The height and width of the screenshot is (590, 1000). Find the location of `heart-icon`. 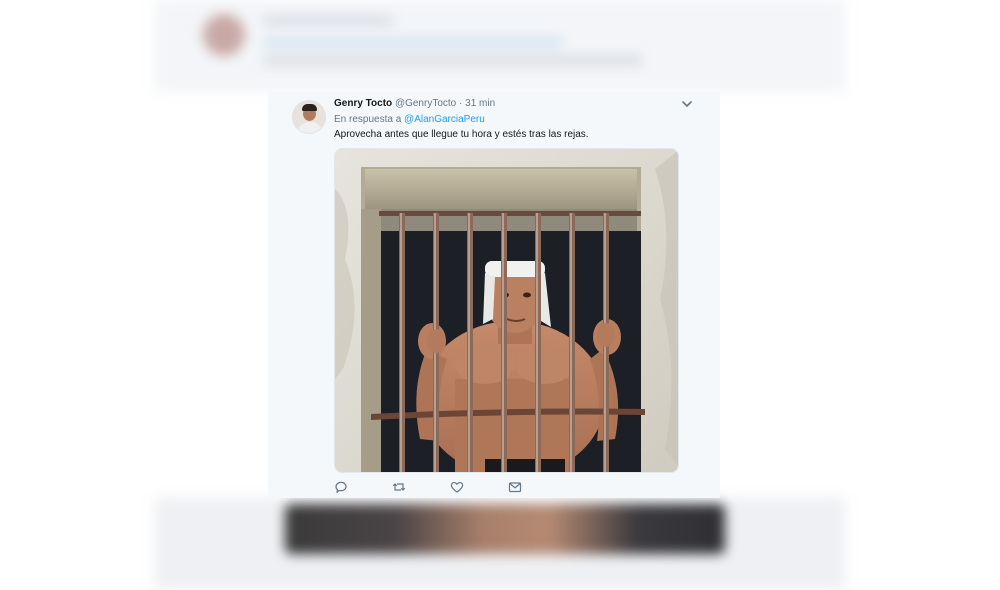

heart-icon is located at coordinates (457, 487).